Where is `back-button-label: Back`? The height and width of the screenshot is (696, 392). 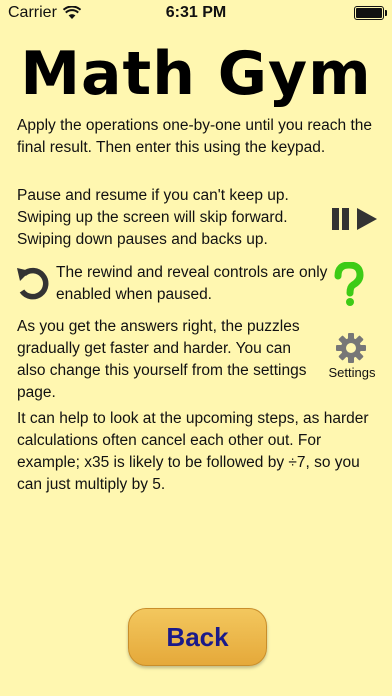
back-button-label: Back is located at coordinates (197, 636).